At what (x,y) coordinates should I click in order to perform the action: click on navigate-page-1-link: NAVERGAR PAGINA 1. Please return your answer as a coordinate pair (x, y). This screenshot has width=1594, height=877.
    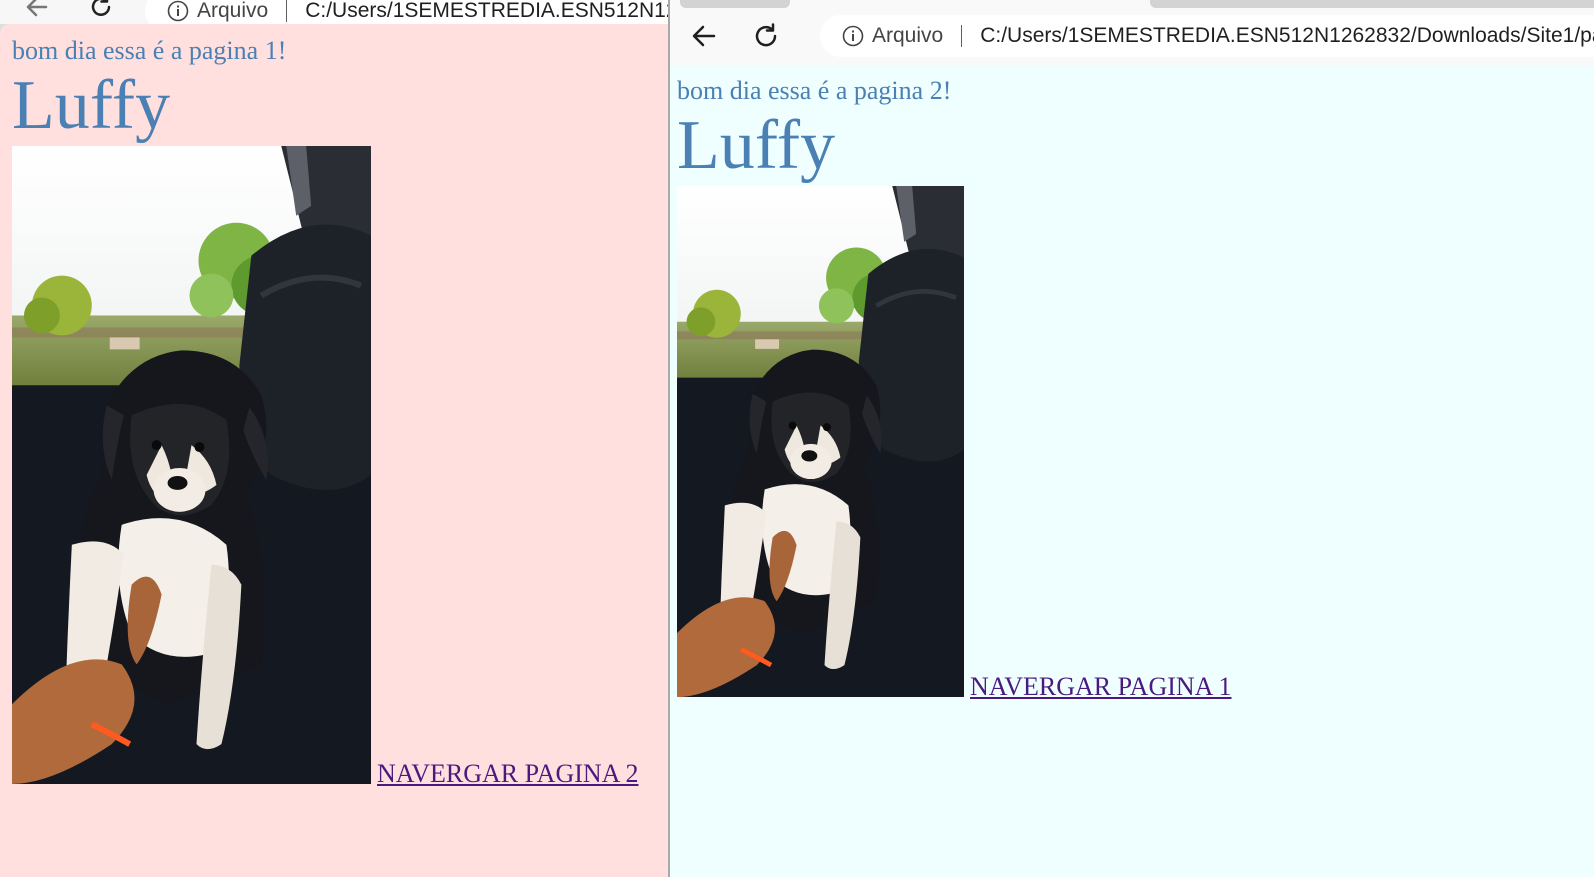
    Looking at the image, I should click on (1101, 687).